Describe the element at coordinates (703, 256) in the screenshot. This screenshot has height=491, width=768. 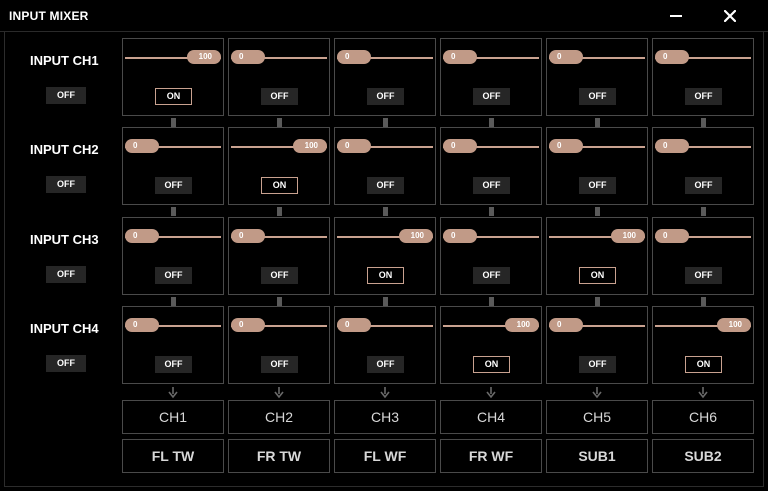
I see `mix-cell-in3-out6: 0 OFF` at that location.